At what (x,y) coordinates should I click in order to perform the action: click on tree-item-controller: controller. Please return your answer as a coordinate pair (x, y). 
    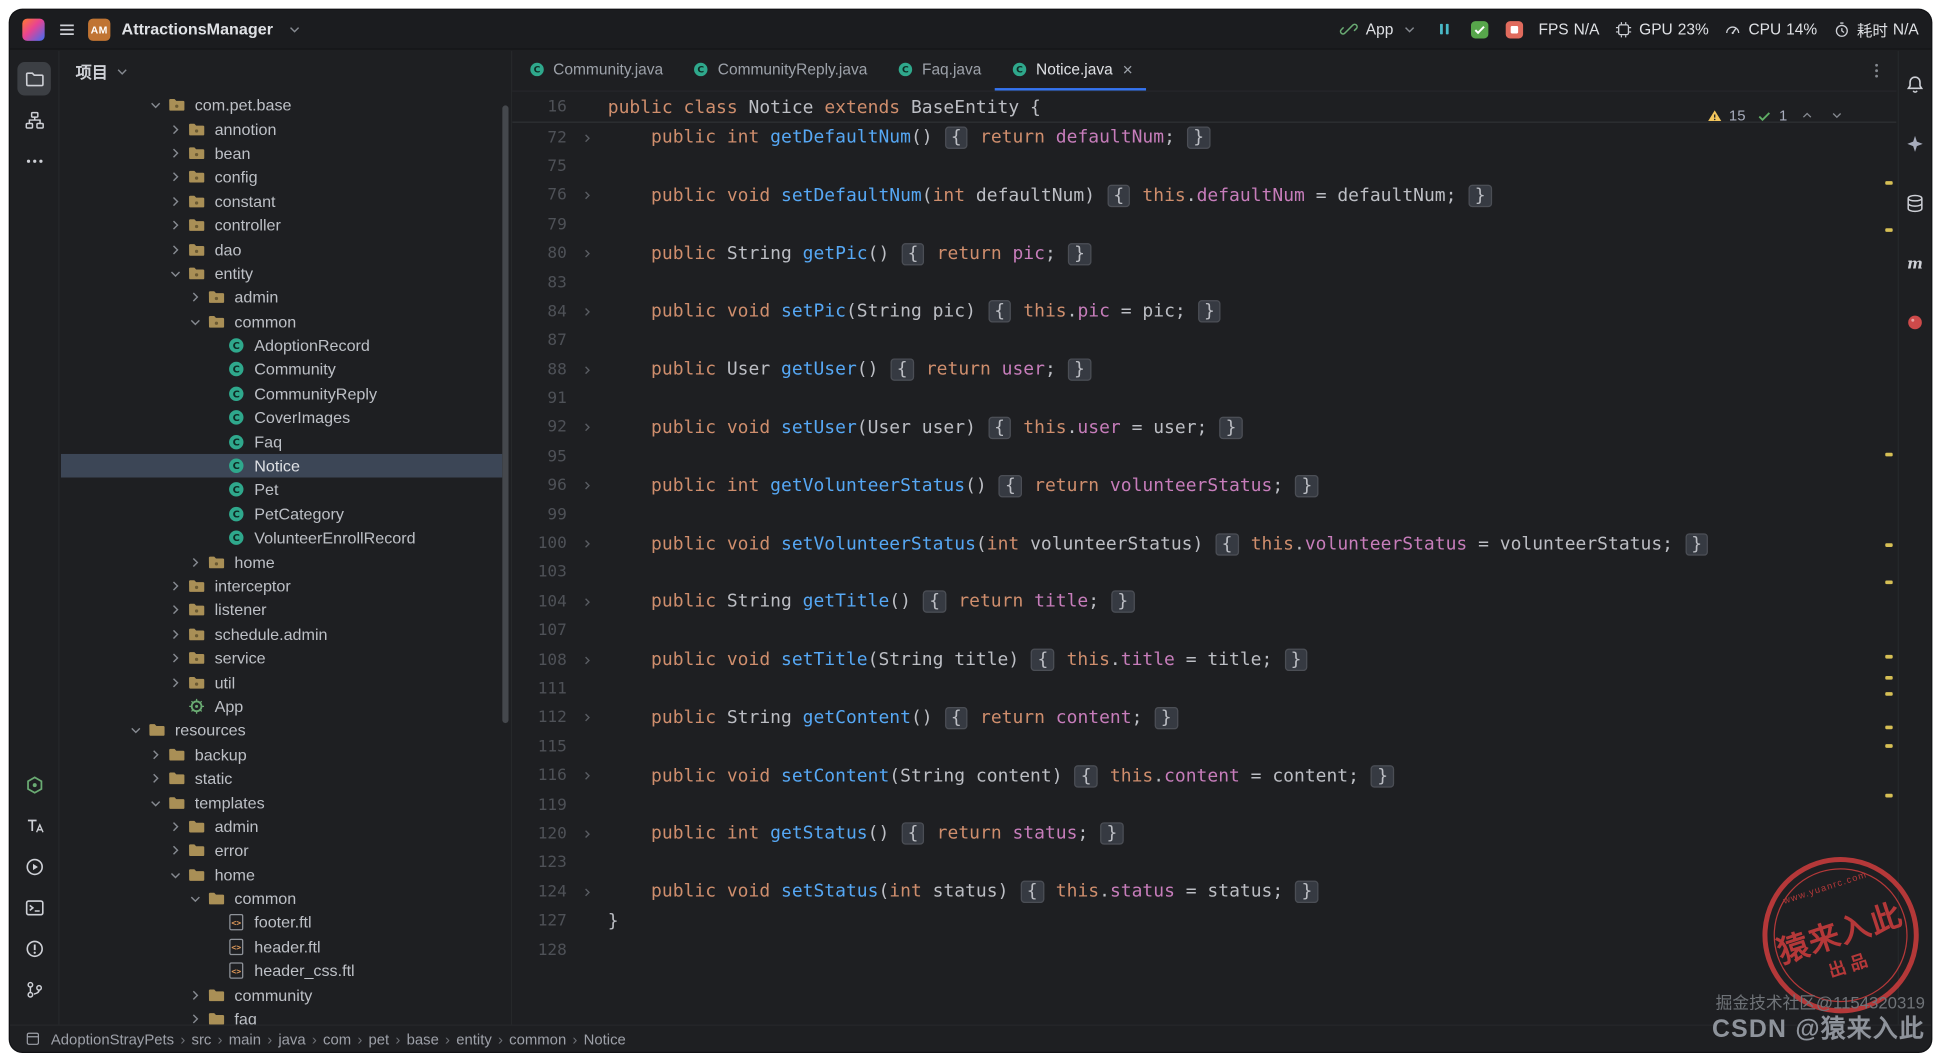
    Looking at the image, I should click on (282, 225).